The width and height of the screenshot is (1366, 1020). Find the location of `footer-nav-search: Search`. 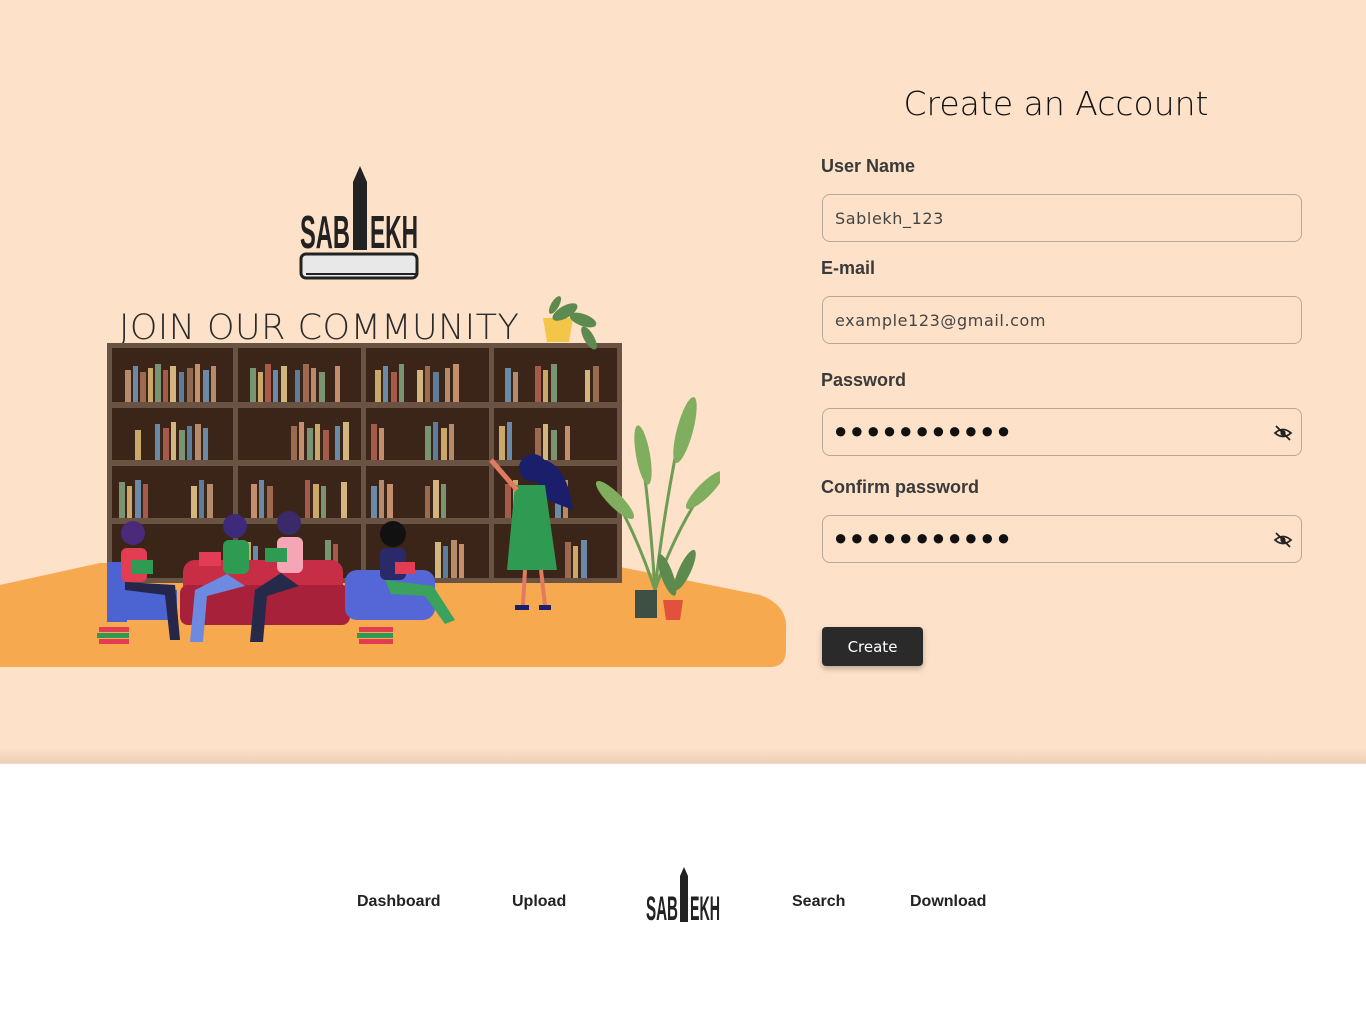

footer-nav-search: Search is located at coordinates (818, 902).